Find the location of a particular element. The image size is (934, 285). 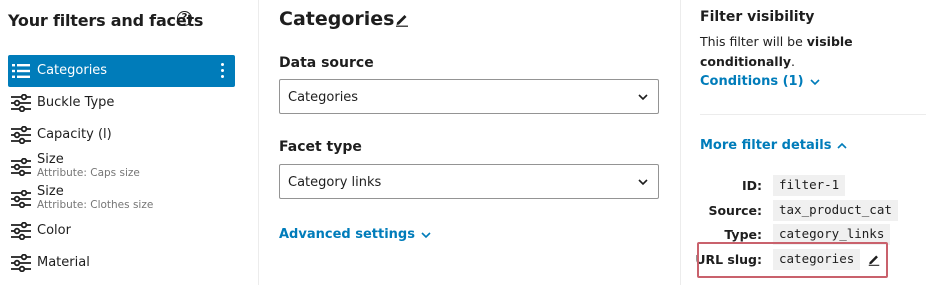

visibility-text-end: . is located at coordinates (793, 61).